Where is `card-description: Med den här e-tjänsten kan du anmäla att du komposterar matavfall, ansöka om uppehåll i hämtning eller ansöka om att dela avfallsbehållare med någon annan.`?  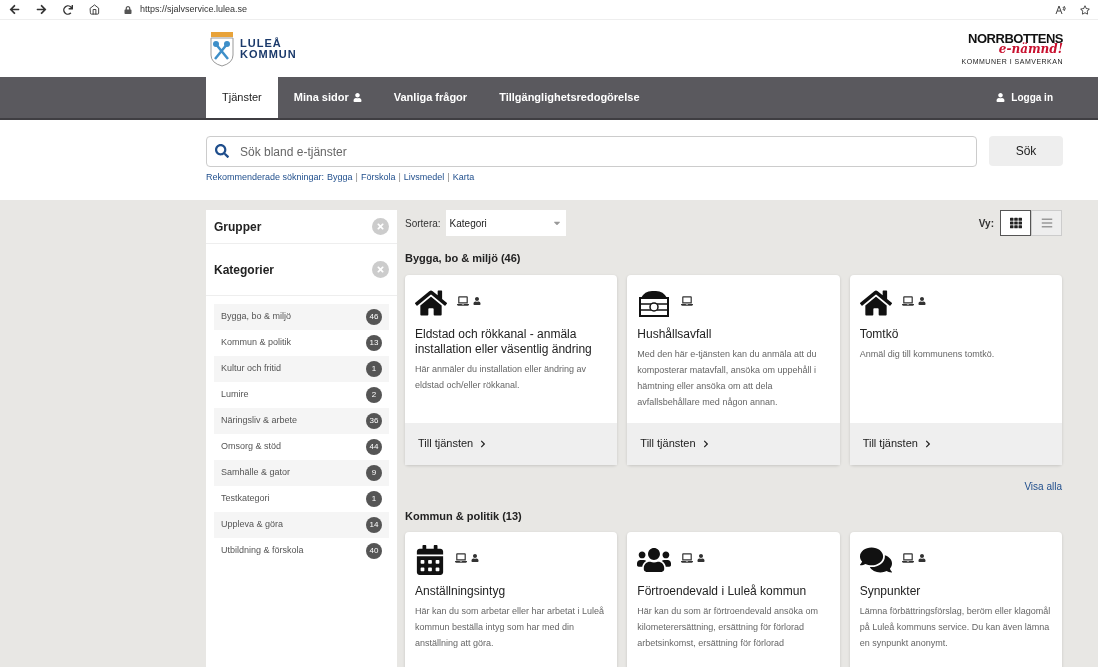
card-description: Med den här e-tjänsten kan du anmäla att du komposterar matavfall, ansöka om uppehåll i hämtning eller ansöka om att dela avfallsbehållare med någon annan. is located at coordinates (727, 378).